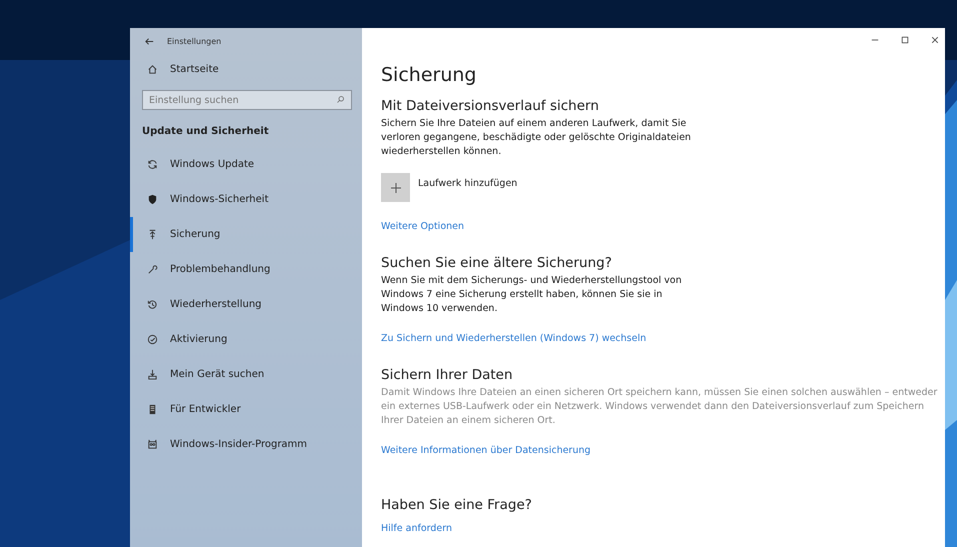 The width and height of the screenshot is (957, 547). Describe the element at coordinates (205, 132) in the screenshot. I see `section-title: Update und Sicherheit` at that location.